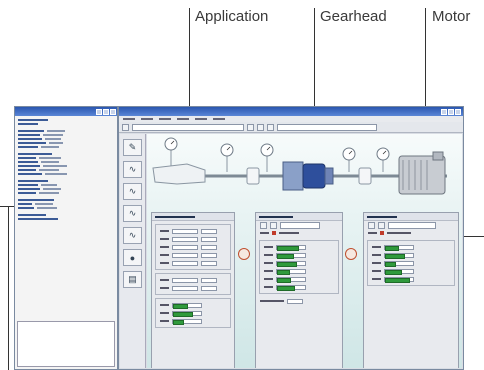 This screenshot has height=370, width=484. I want to click on pointer-vertical-left, so click(8, 288).